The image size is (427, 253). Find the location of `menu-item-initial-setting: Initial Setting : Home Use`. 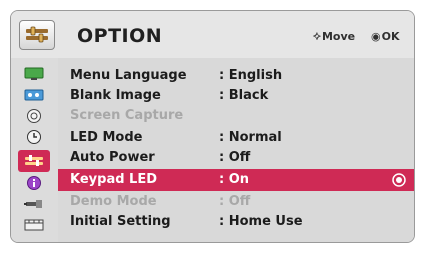

menu-item-initial-setting: Initial Setting : Home Use is located at coordinates (236, 222).